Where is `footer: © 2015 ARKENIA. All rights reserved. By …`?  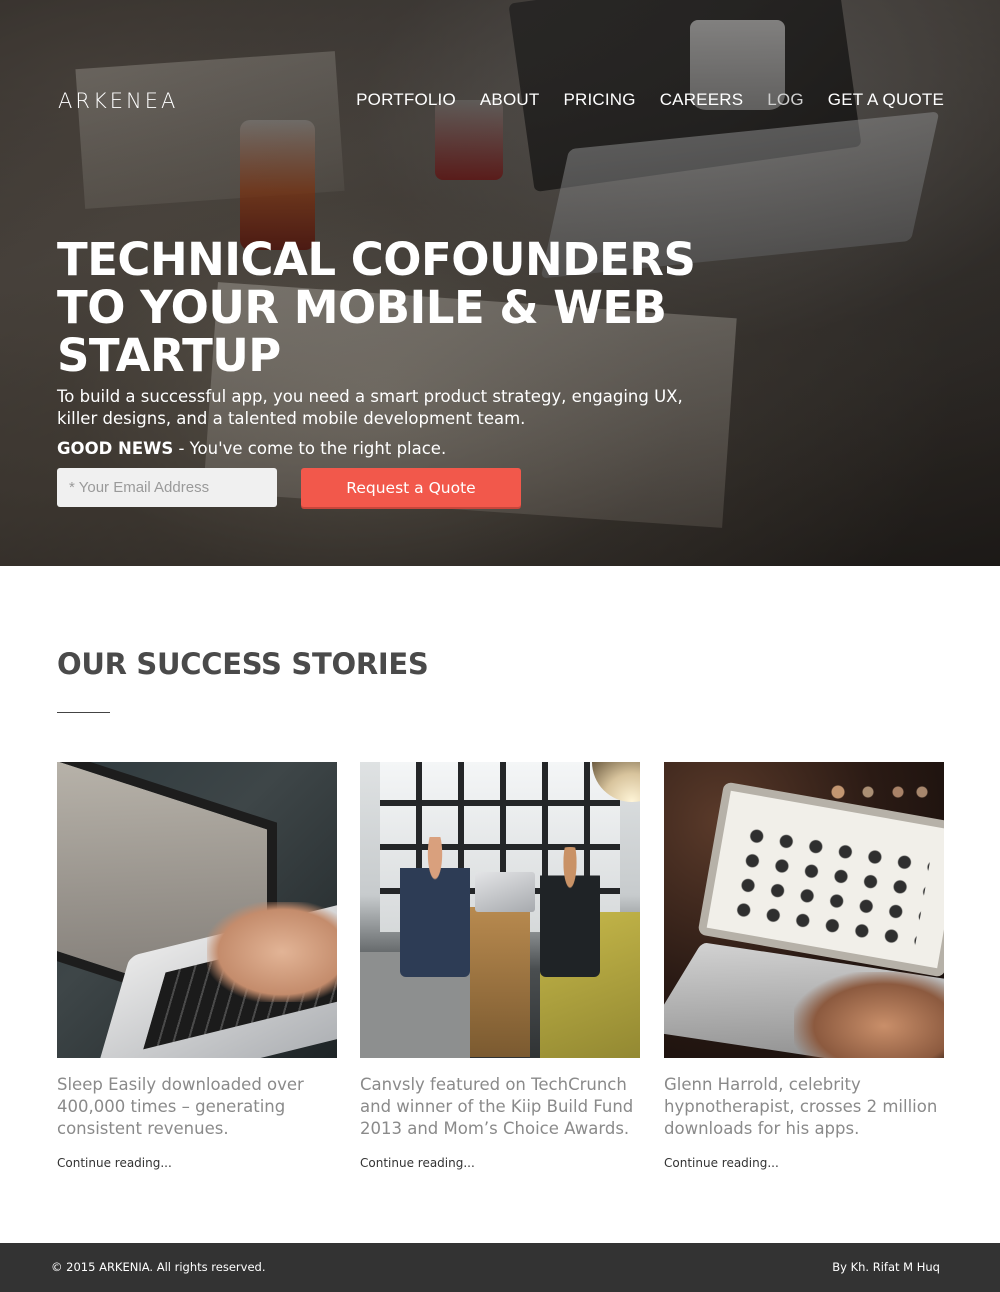
footer: © 2015 ARKENIA. All rights reserved. By … is located at coordinates (500, 1267).